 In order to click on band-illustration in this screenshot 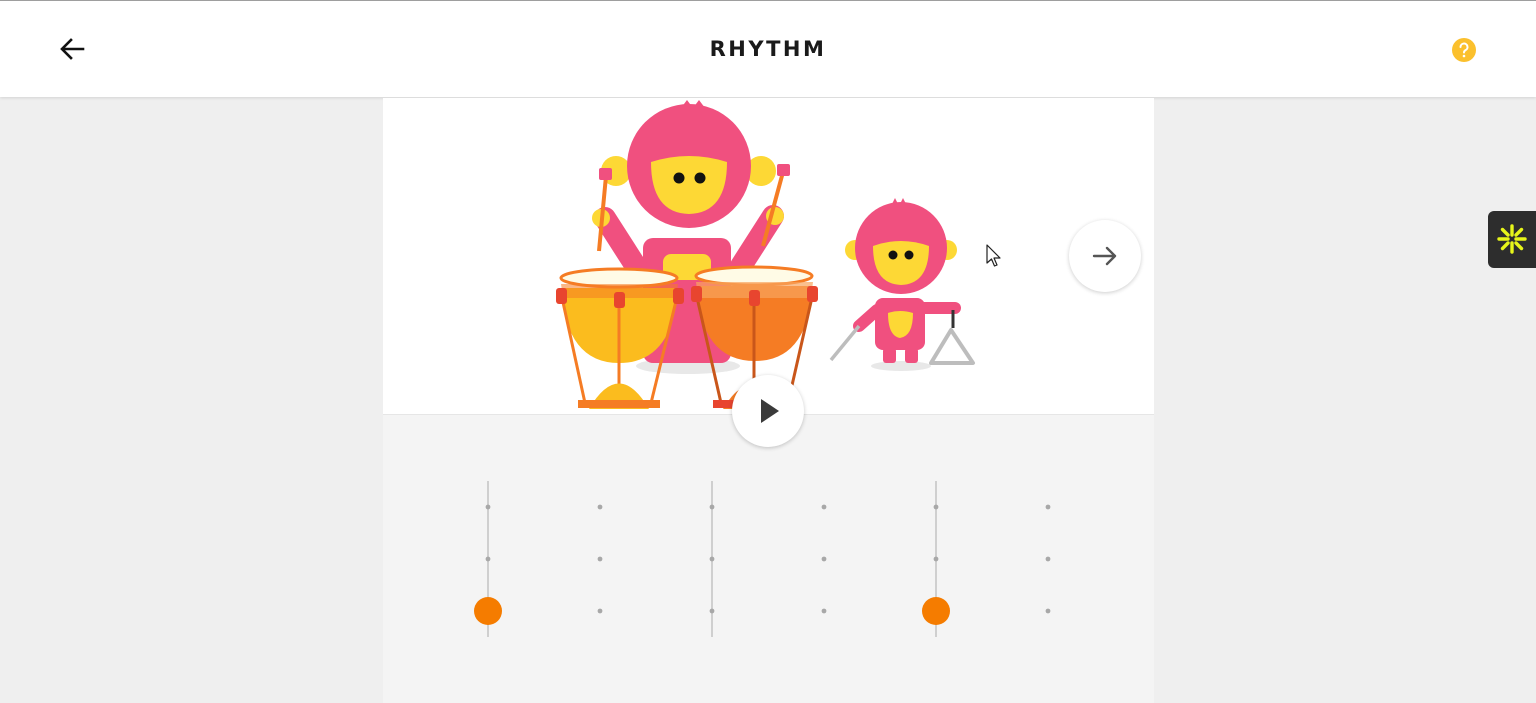, I will do `click(765, 254)`.